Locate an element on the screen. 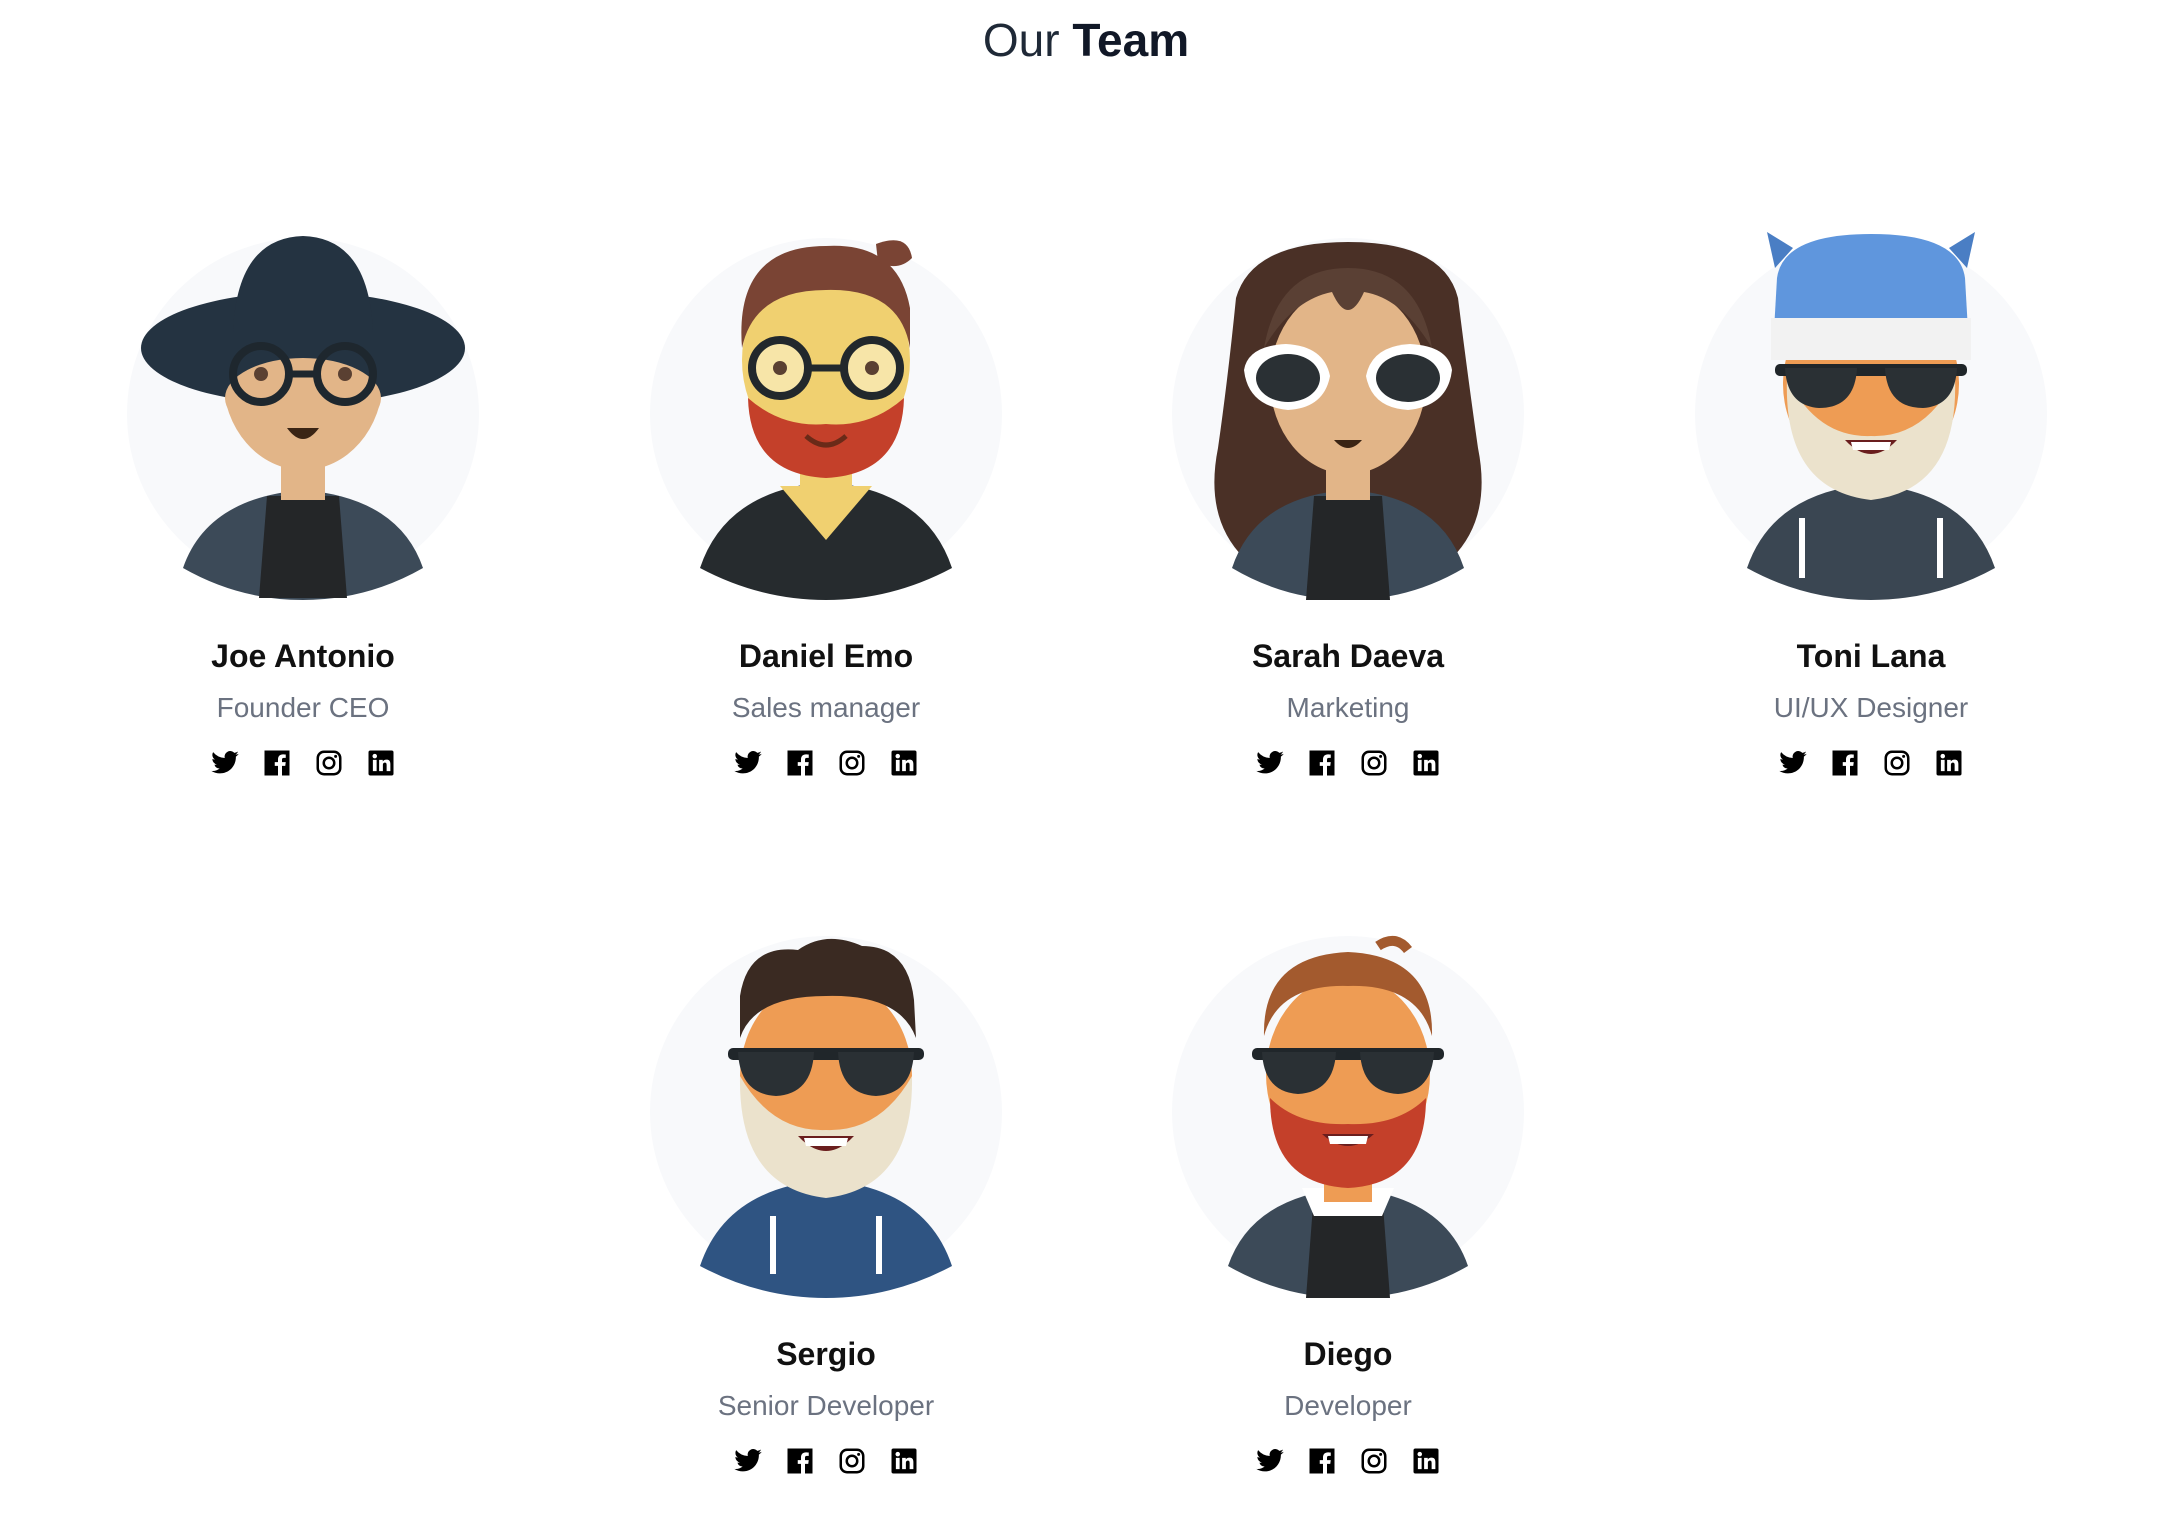  member-role: Sales manager is located at coordinates (826, 707).